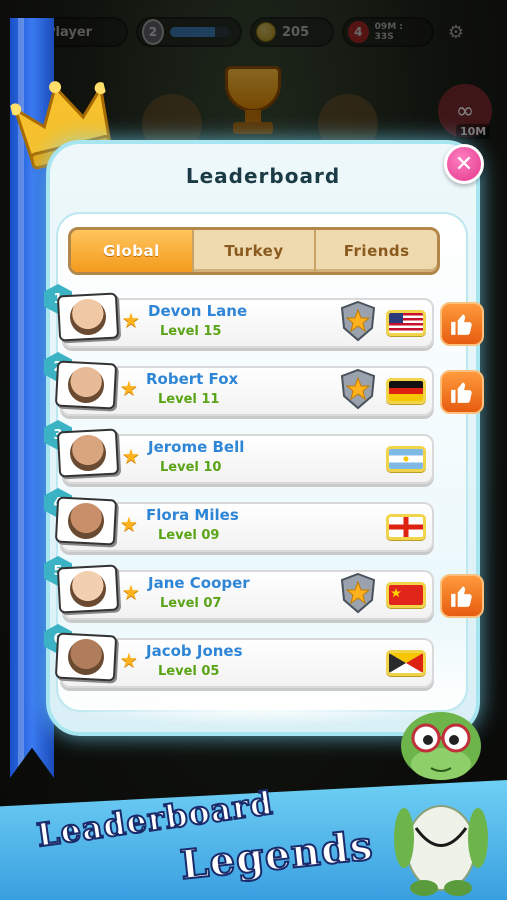 This screenshot has height=900, width=507. What do you see at coordinates (198, 311) in the screenshot?
I see `player-name: Devon Lane` at bounding box center [198, 311].